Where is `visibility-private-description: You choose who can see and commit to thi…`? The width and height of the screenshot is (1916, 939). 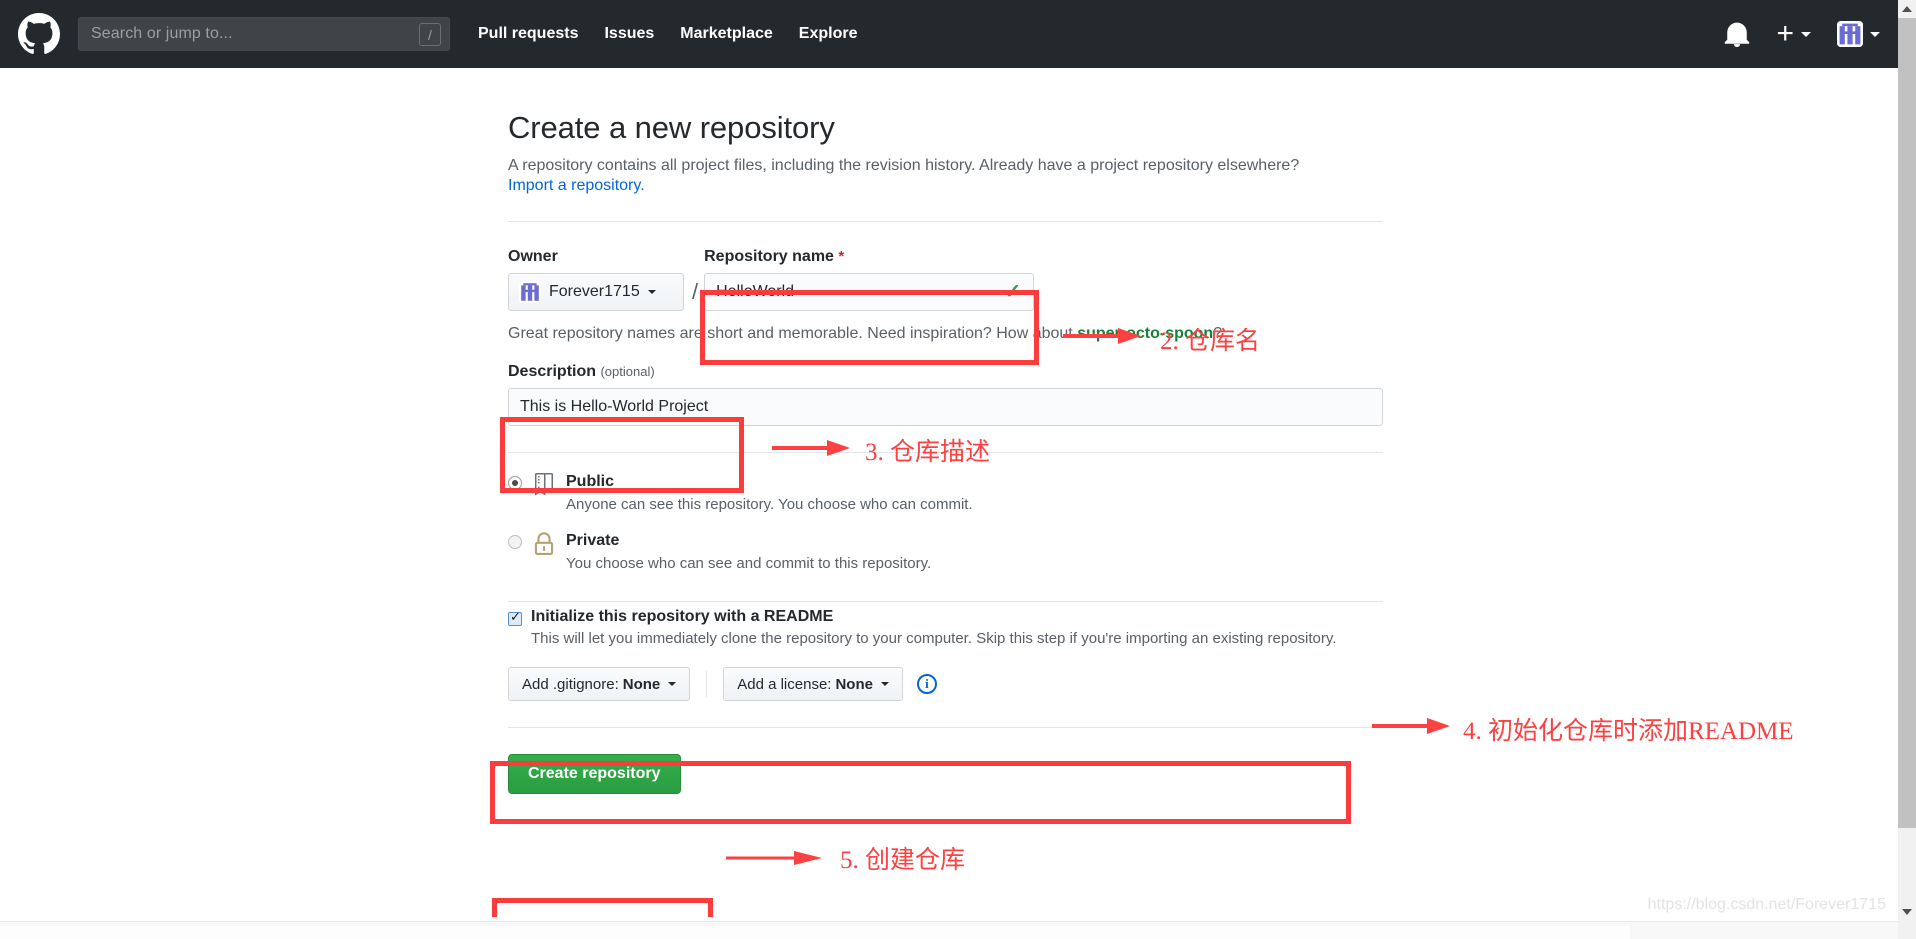
visibility-private-description: You choose who can see and commit to thi… is located at coordinates (749, 564).